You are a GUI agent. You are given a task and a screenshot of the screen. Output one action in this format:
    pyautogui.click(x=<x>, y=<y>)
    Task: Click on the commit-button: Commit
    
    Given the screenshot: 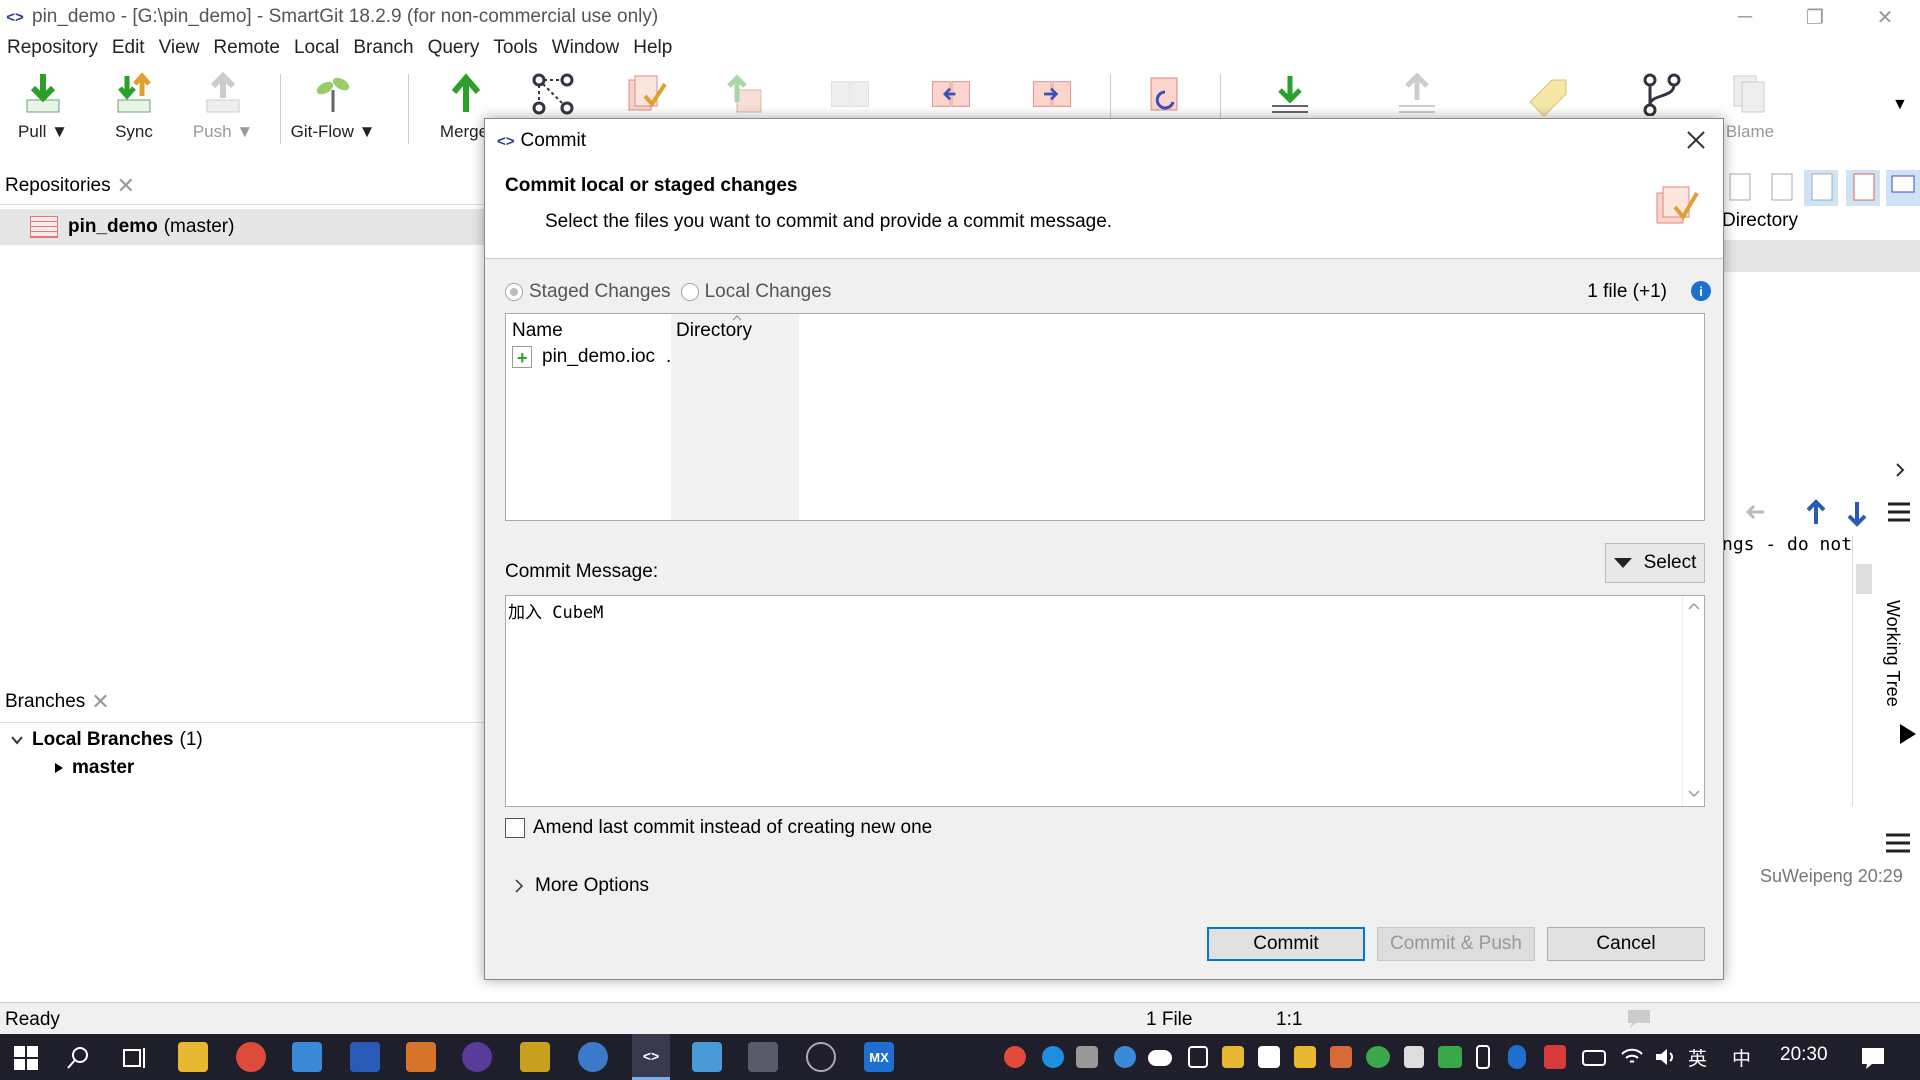 What is the action you would take?
    pyautogui.click(x=1286, y=944)
    